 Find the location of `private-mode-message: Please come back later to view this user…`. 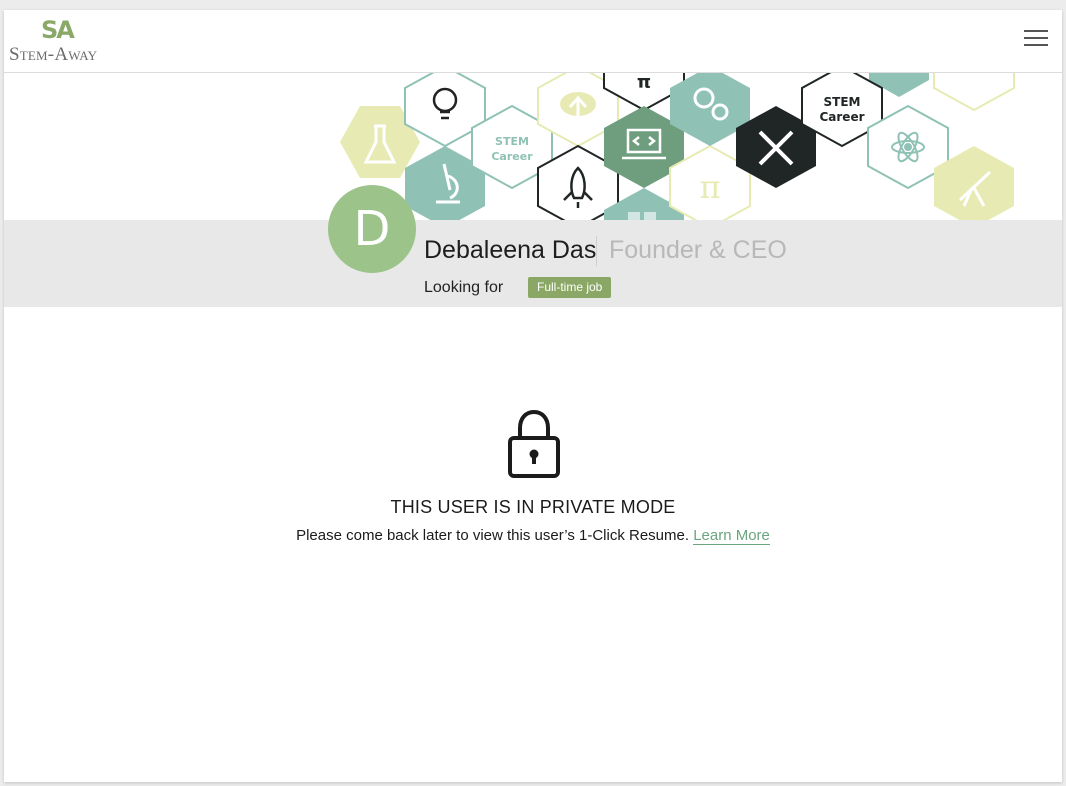

private-mode-message: Please come back later to view this user… is located at coordinates (533, 536).